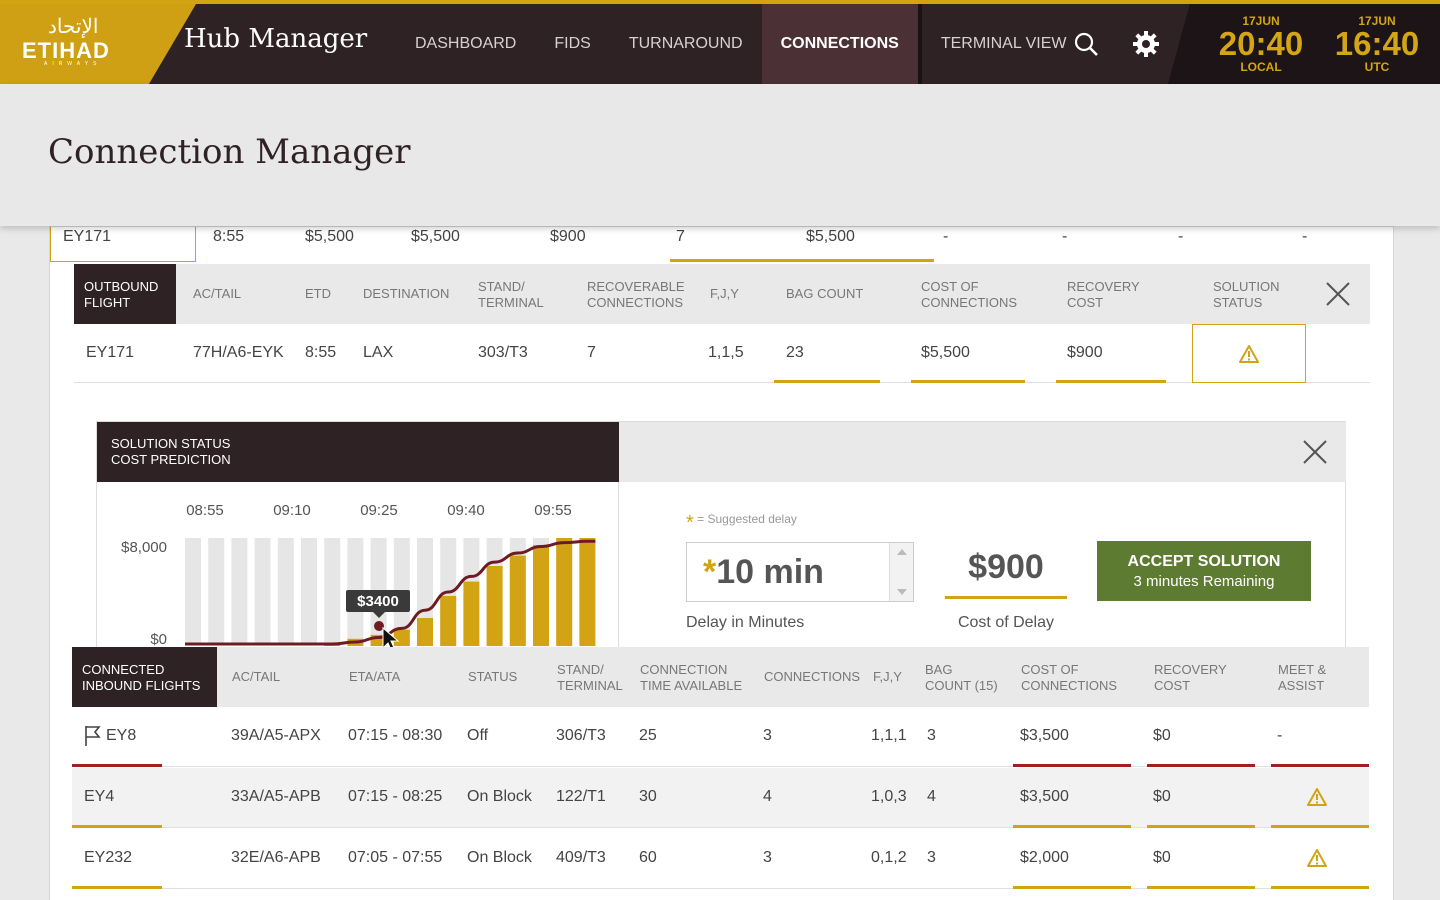  Describe the element at coordinates (276, 857) in the screenshot. I see `inbound-tail: 32E/A6-APB` at that location.